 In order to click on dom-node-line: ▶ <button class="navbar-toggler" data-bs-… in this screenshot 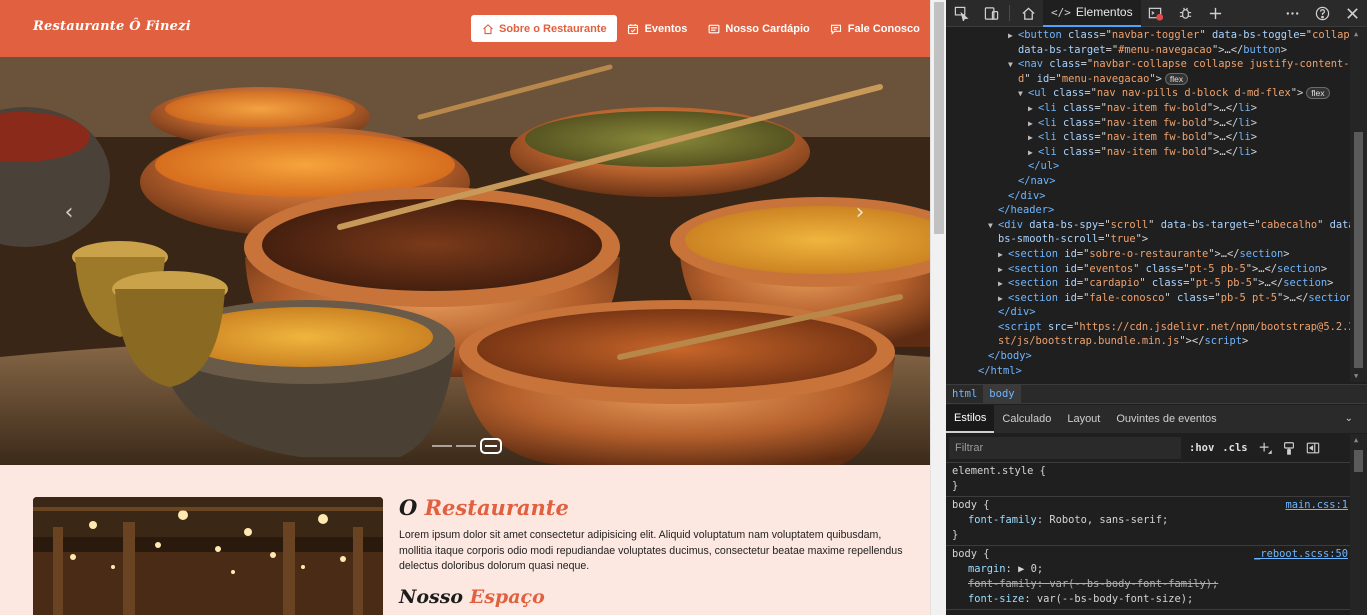, I will do `click(1148, 35)`.